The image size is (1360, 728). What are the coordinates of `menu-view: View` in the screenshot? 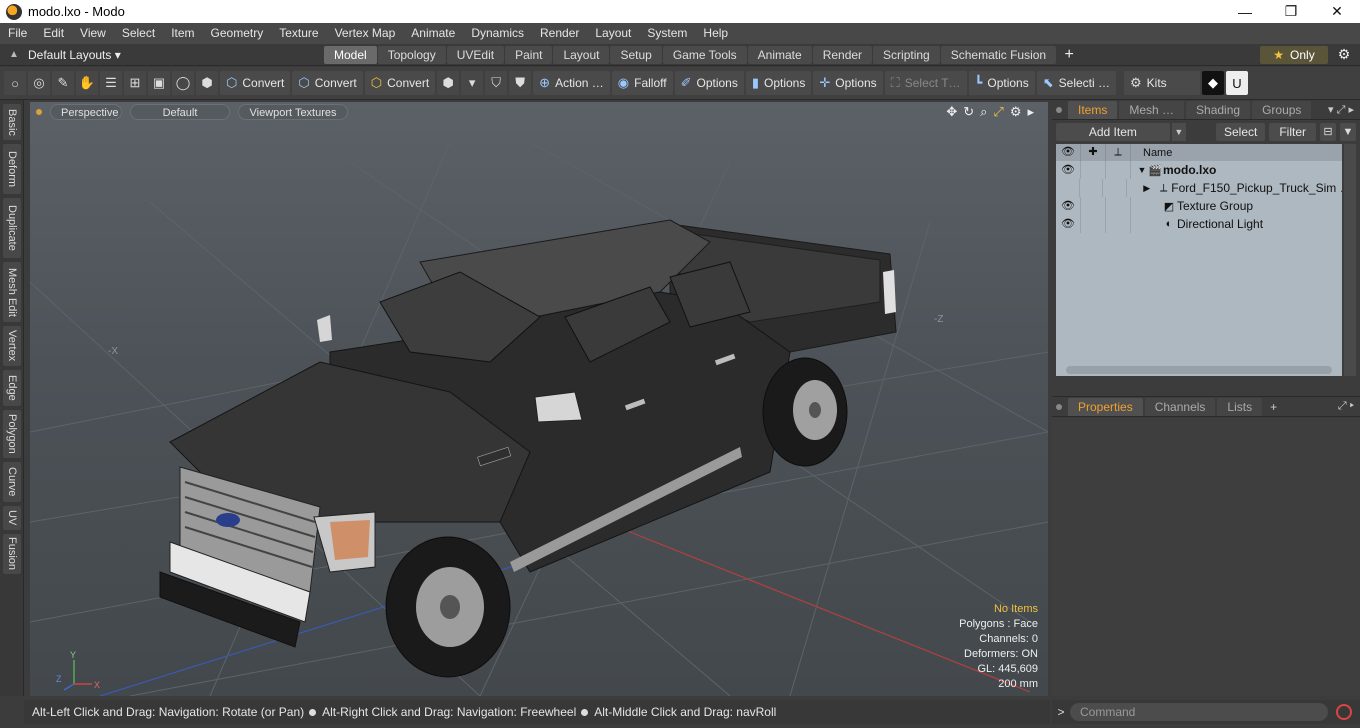 It's located at (93, 33).